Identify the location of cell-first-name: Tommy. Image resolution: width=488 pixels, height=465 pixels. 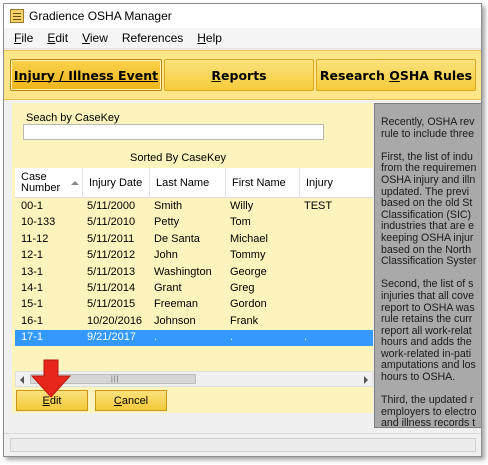
(248, 255).